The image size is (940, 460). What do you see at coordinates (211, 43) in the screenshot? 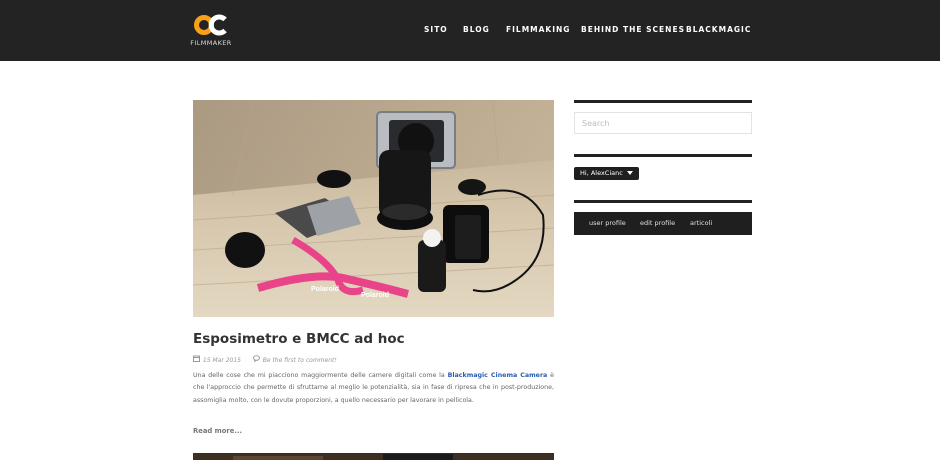
I see `logo-text: FILMMAKER` at bounding box center [211, 43].